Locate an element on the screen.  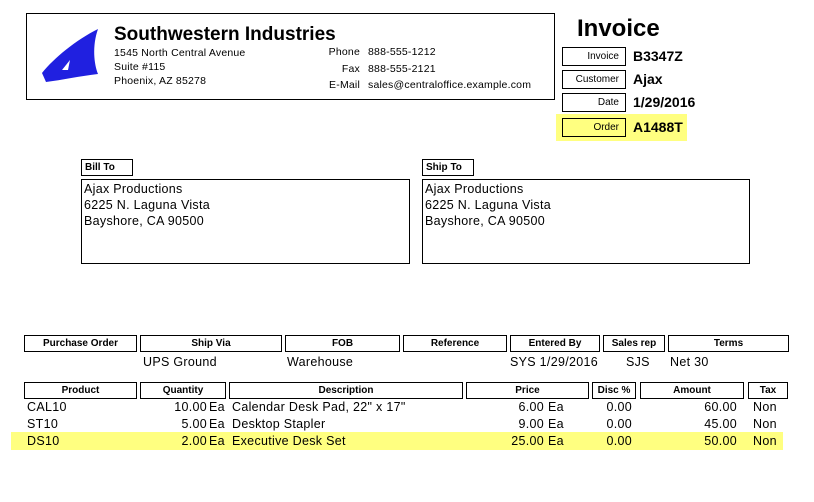
sail-logo-icon is located at coordinates (70, 55).